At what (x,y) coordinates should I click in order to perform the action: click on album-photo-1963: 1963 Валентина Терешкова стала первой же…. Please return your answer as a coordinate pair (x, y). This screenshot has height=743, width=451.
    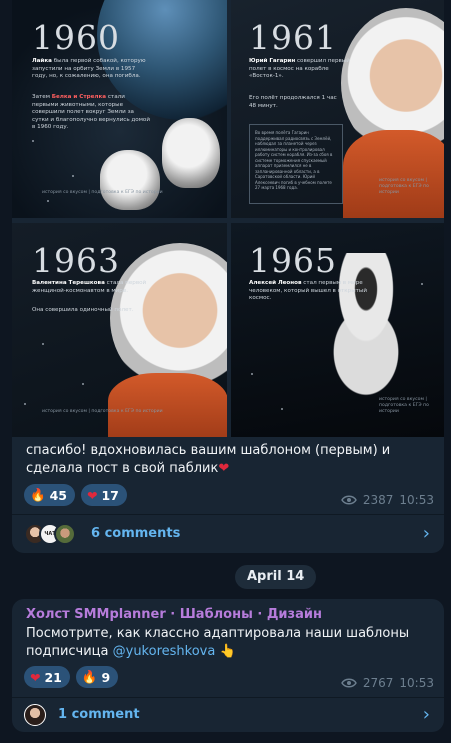
    Looking at the image, I should click on (119, 330).